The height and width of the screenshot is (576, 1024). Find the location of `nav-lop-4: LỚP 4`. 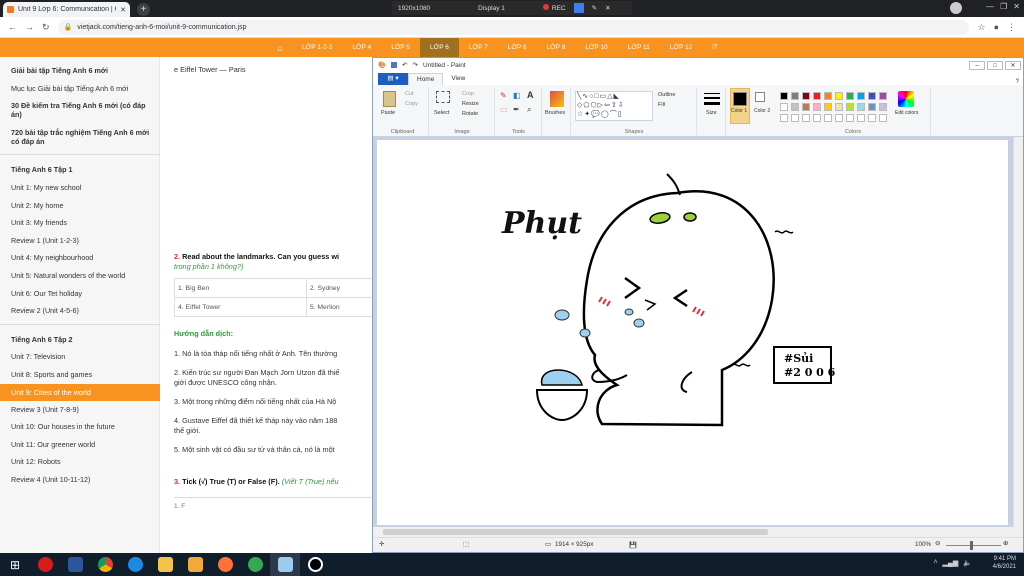

nav-lop-4: LỚP 4 is located at coordinates (361, 47).